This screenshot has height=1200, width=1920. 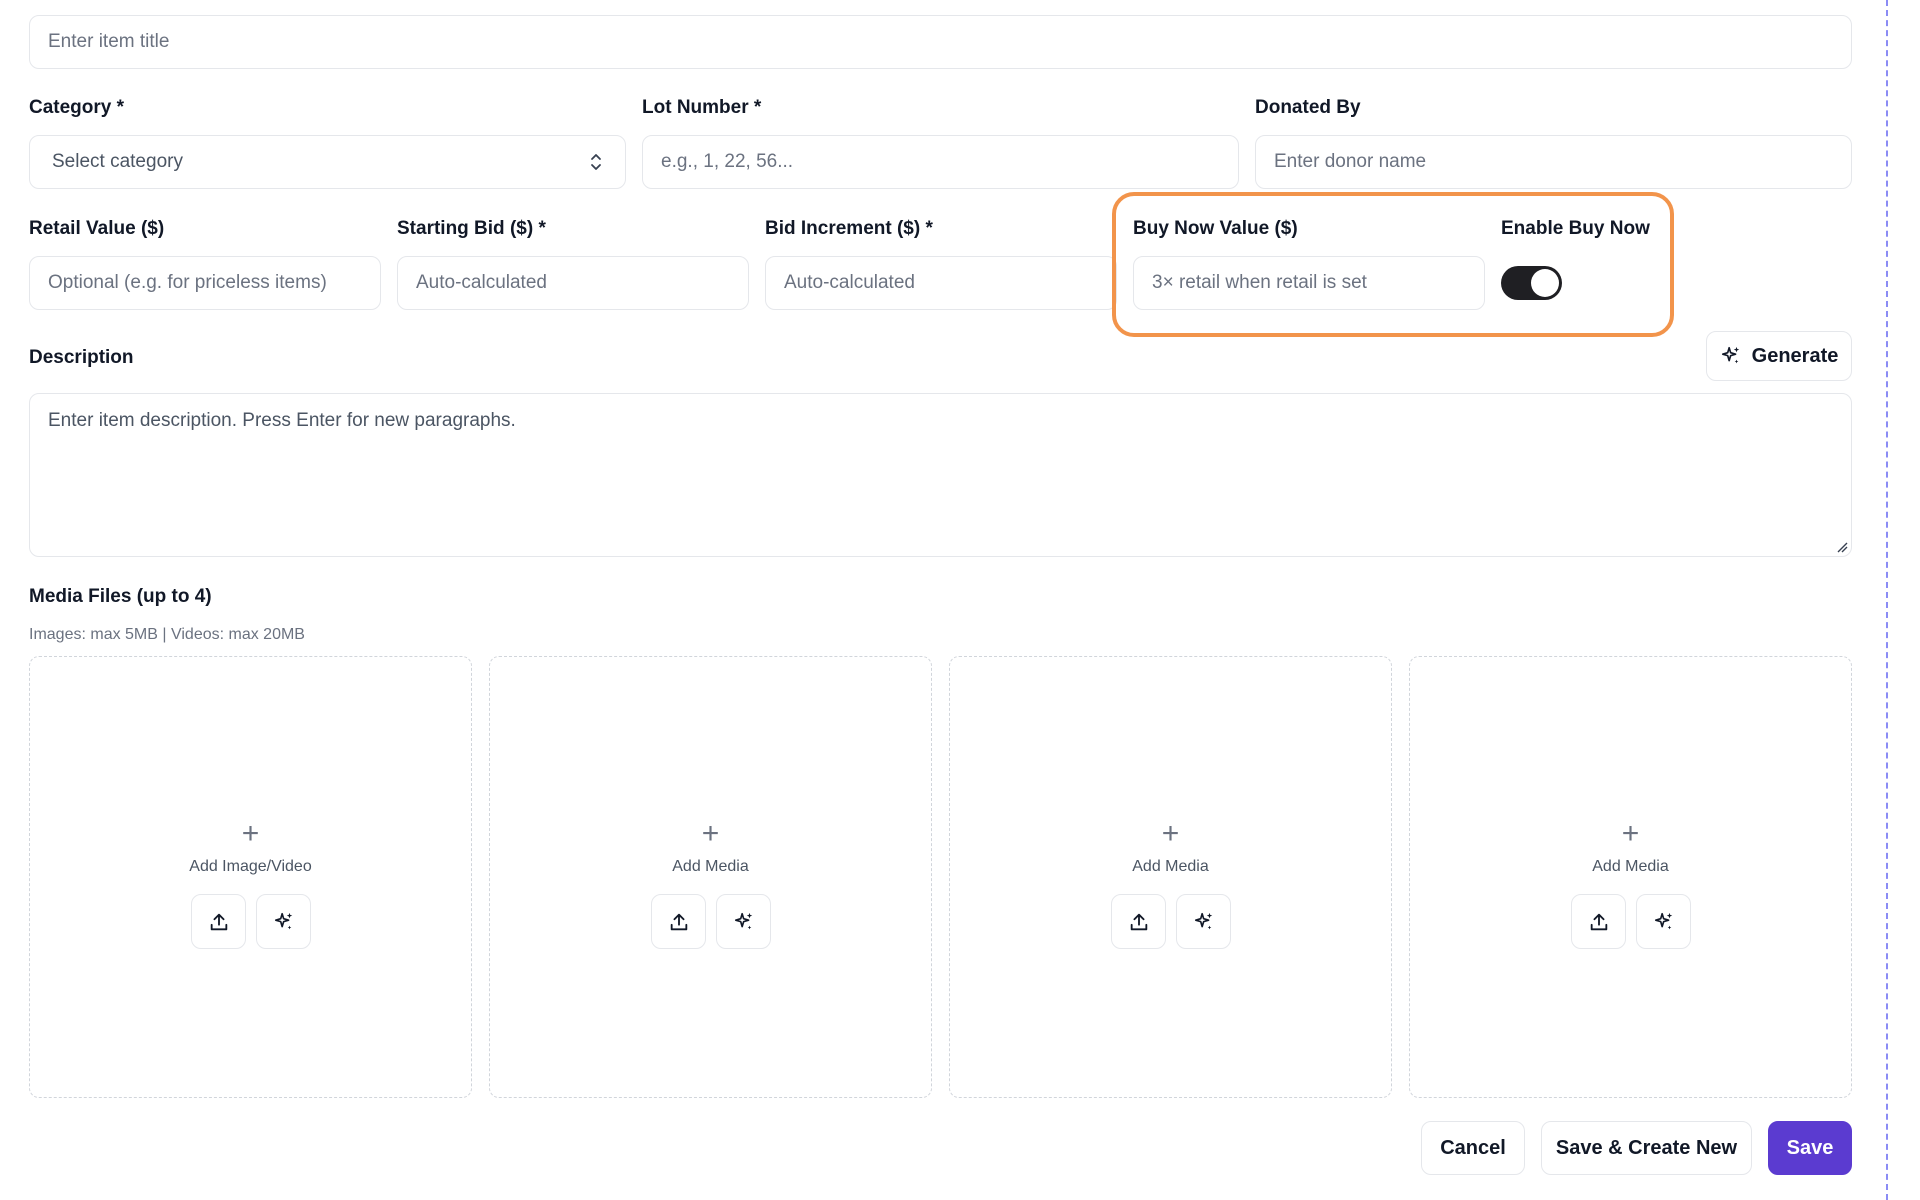 What do you see at coordinates (1646, 1148) in the screenshot?
I see `save-and-create-new-button: Save & Create New` at bounding box center [1646, 1148].